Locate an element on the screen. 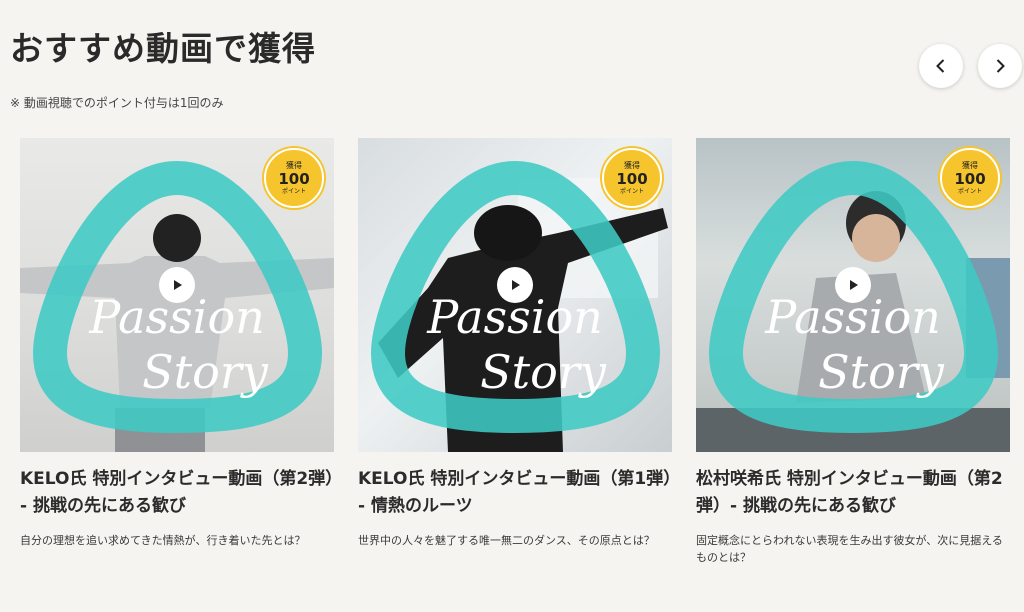 The image size is (1024, 612). chevron-left-icon is located at coordinates (940, 66).